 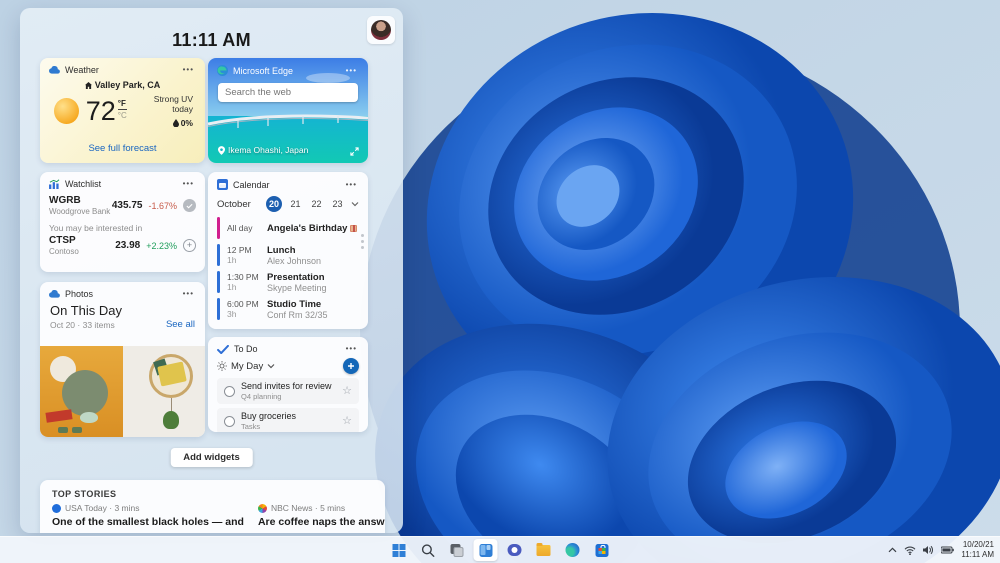 What do you see at coordinates (289, 228) in the screenshot?
I see `calendar-event-birthday: All day Angela's Birthday` at bounding box center [289, 228].